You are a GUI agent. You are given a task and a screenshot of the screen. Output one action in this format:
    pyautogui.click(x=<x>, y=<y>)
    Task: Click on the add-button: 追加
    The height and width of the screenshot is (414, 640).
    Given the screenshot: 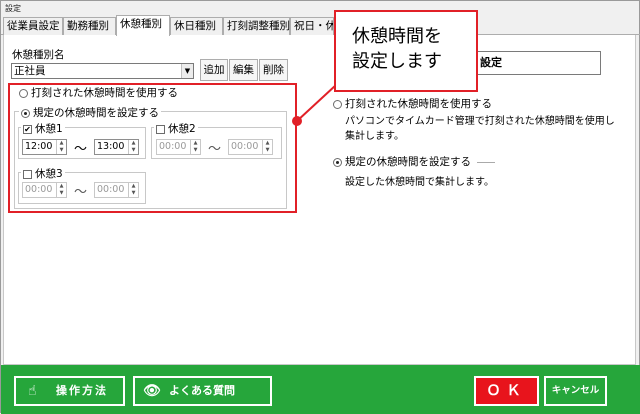 What is the action you would take?
    pyautogui.click(x=214, y=70)
    